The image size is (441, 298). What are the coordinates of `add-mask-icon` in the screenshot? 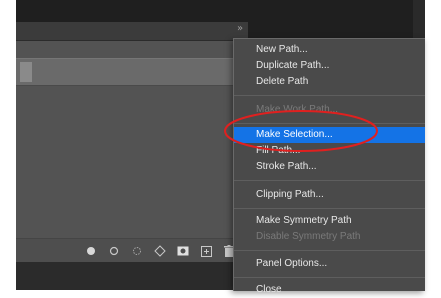 It's located at (183, 251).